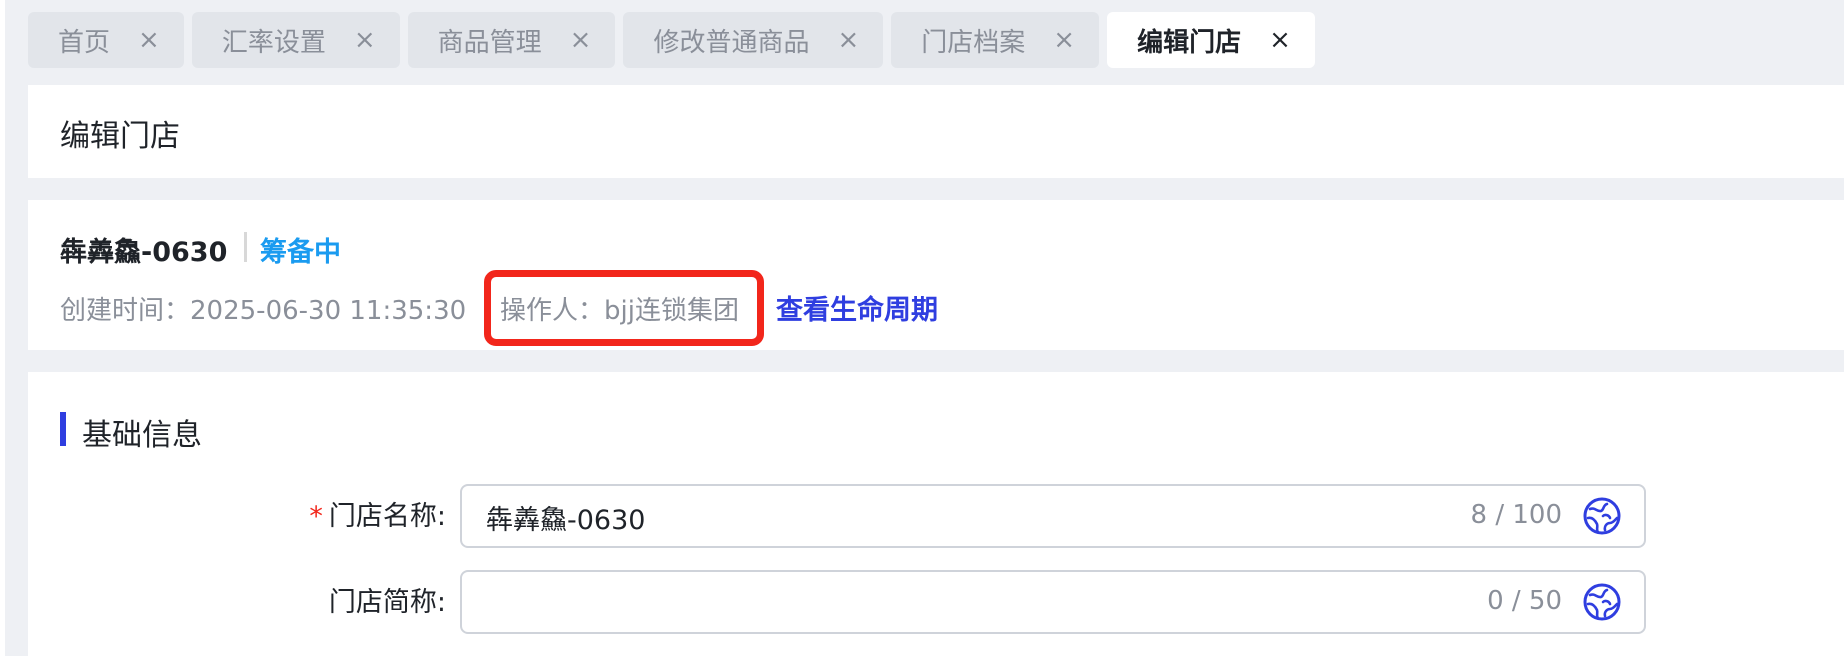  I want to click on store-short-name-field: 0 / 50, so click(1053, 602).